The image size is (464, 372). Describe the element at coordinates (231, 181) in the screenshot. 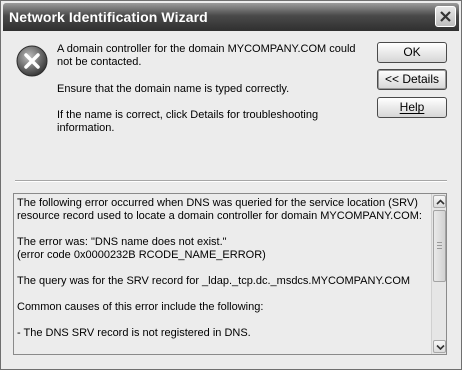

I see `separator` at that location.